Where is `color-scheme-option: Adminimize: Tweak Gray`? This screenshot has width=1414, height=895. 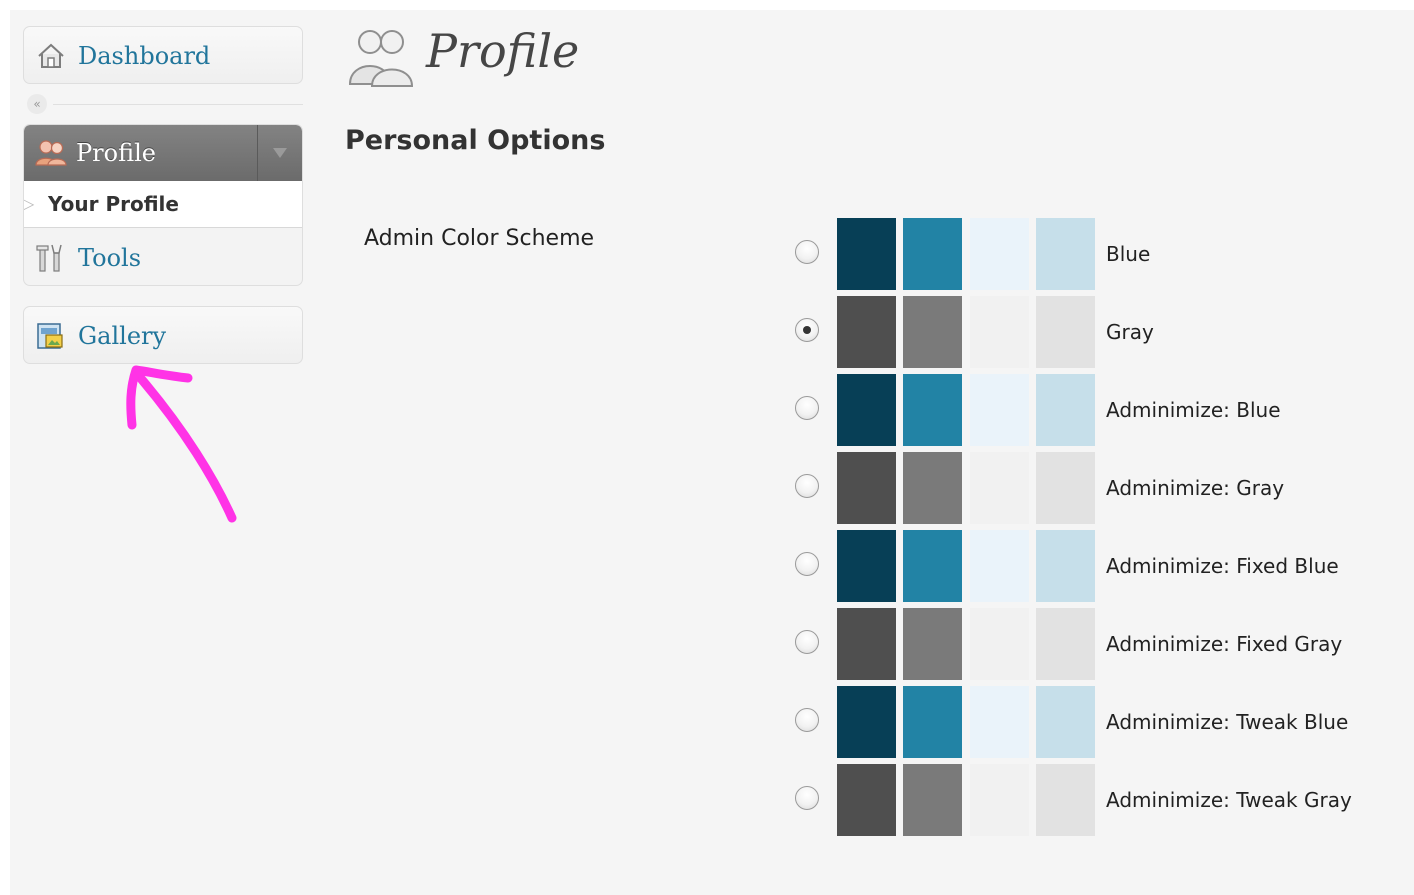
color-scheme-option: Adminimize: Tweak Gray is located at coordinates (1100, 800).